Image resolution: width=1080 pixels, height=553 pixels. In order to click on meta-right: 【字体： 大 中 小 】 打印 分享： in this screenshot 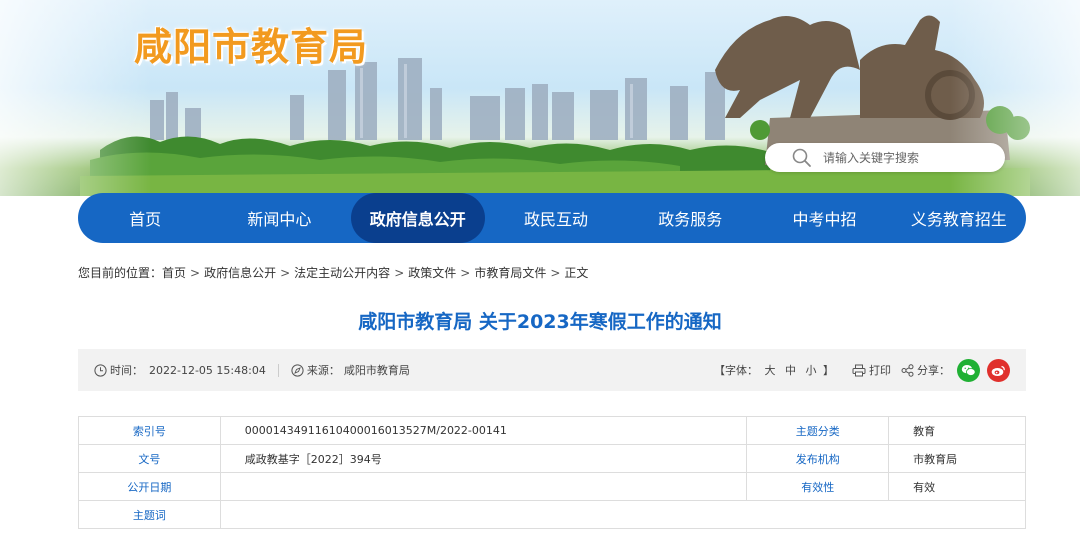, I will do `click(862, 370)`.